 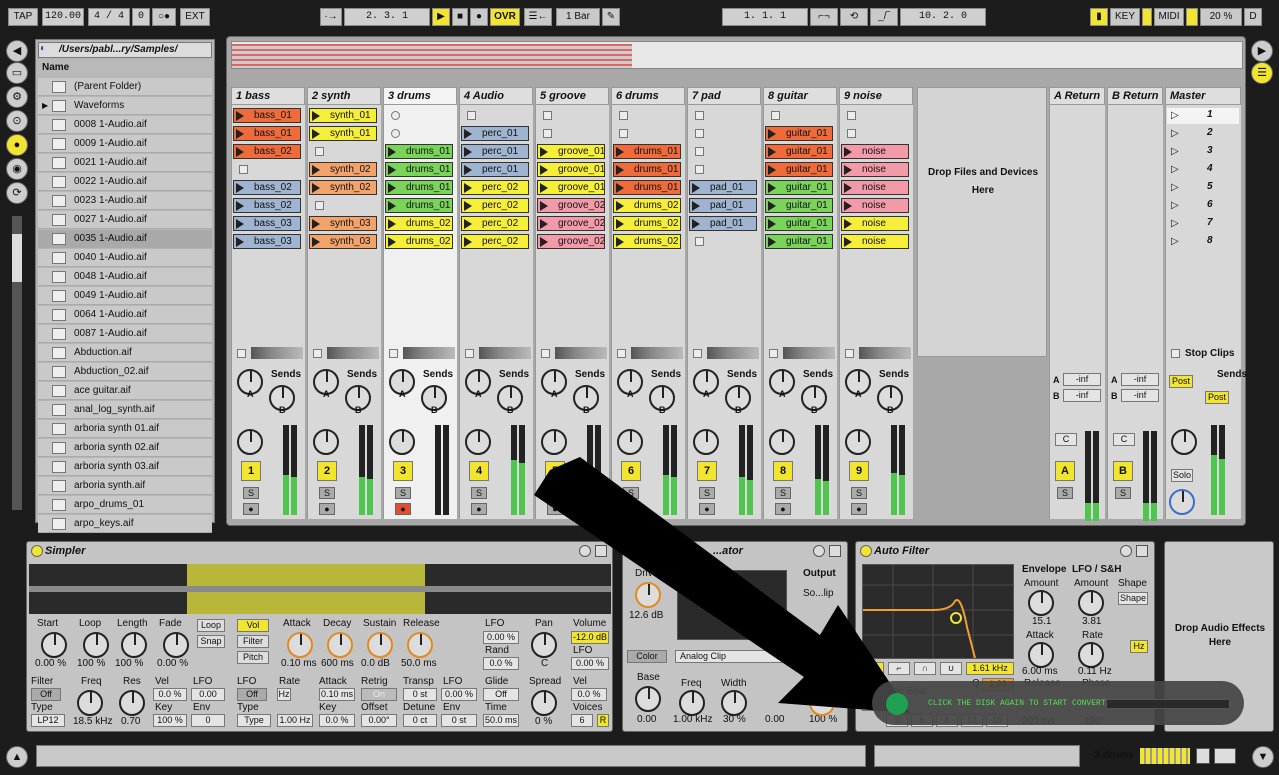 I want to click on browser-item: ▶ Waveforms, so click(x=125, y=106).